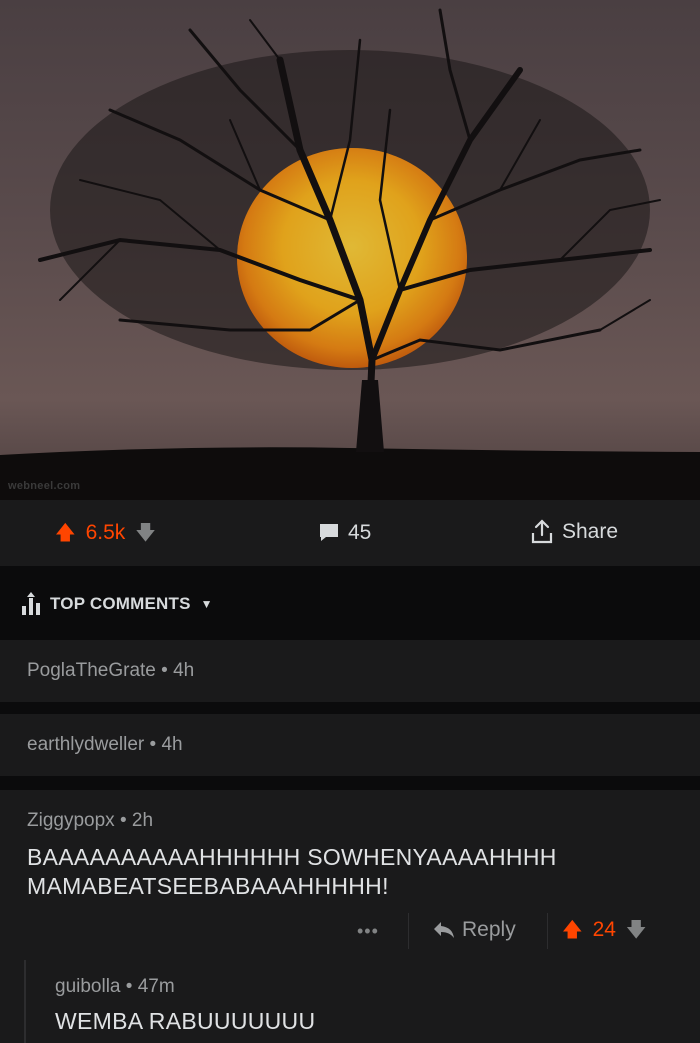 This screenshot has width=700, height=1043. I want to click on share-button: Share, so click(574, 532).